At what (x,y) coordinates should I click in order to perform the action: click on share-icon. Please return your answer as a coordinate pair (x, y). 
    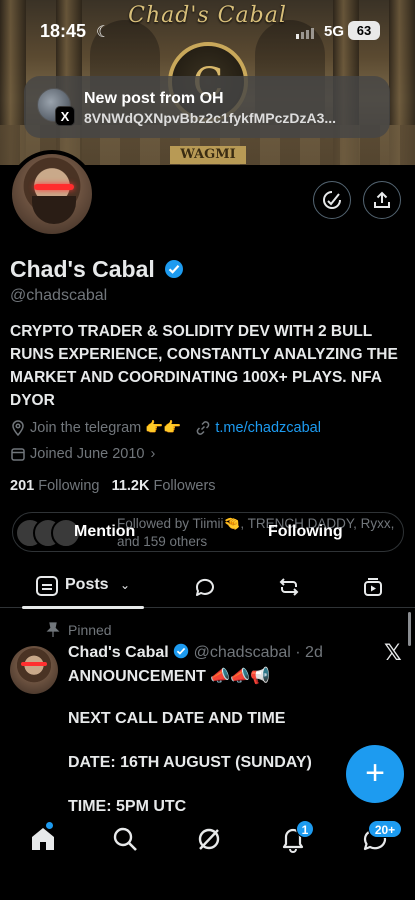
    Looking at the image, I should click on (382, 199).